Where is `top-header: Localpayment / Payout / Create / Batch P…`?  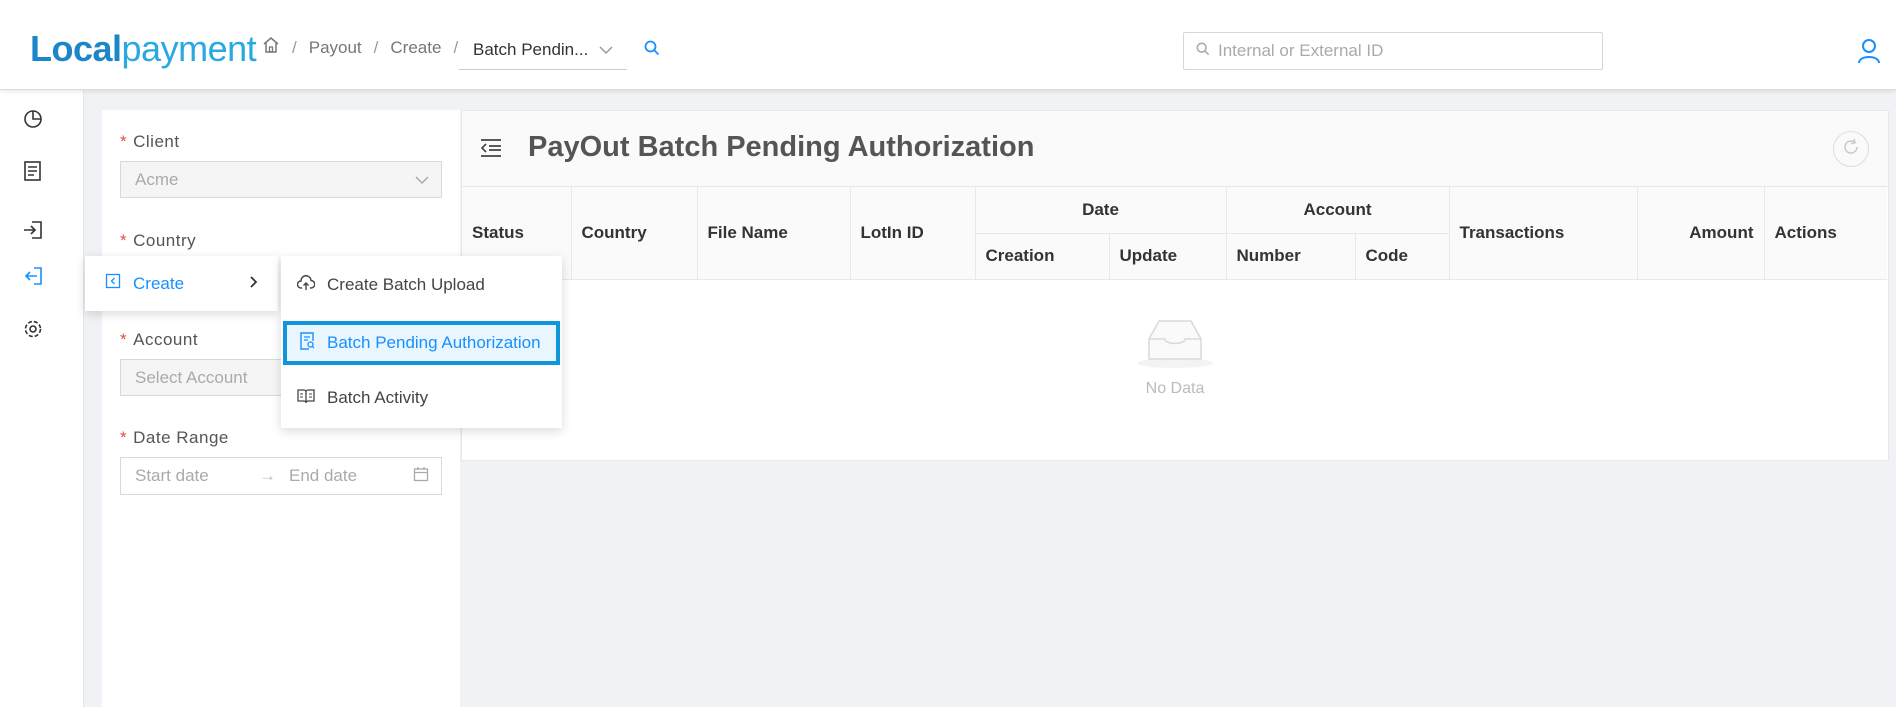
top-header: Localpayment / Payout / Create / Batch P… is located at coordinates (948, 45).